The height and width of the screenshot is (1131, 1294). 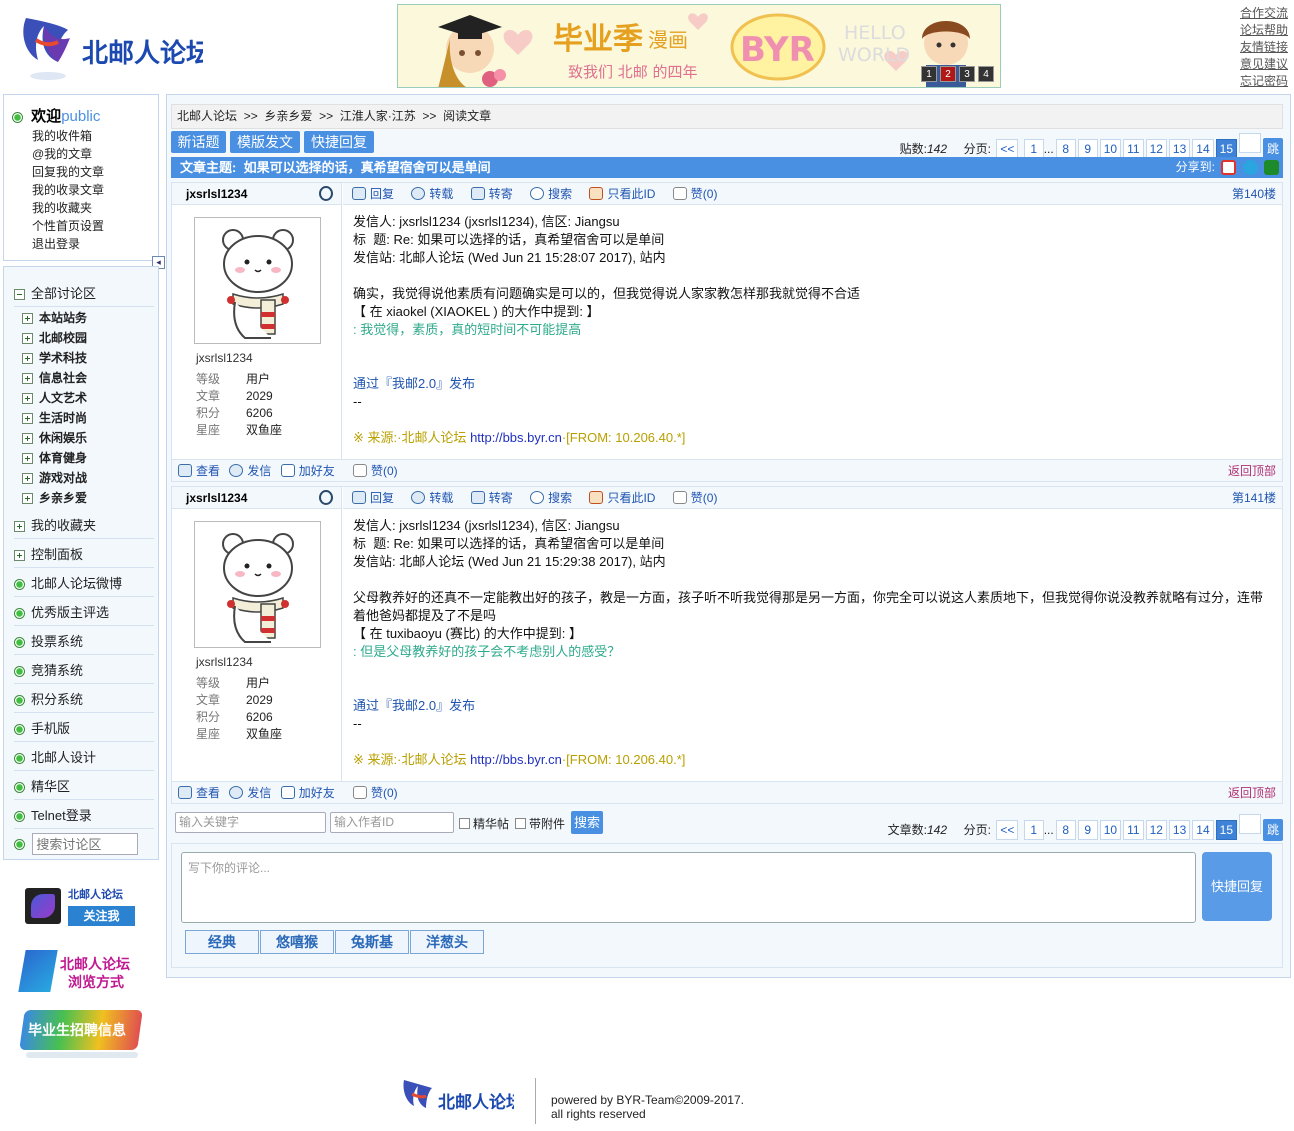 I want to click on slide-dot: 1, so click(x=929, y=74).